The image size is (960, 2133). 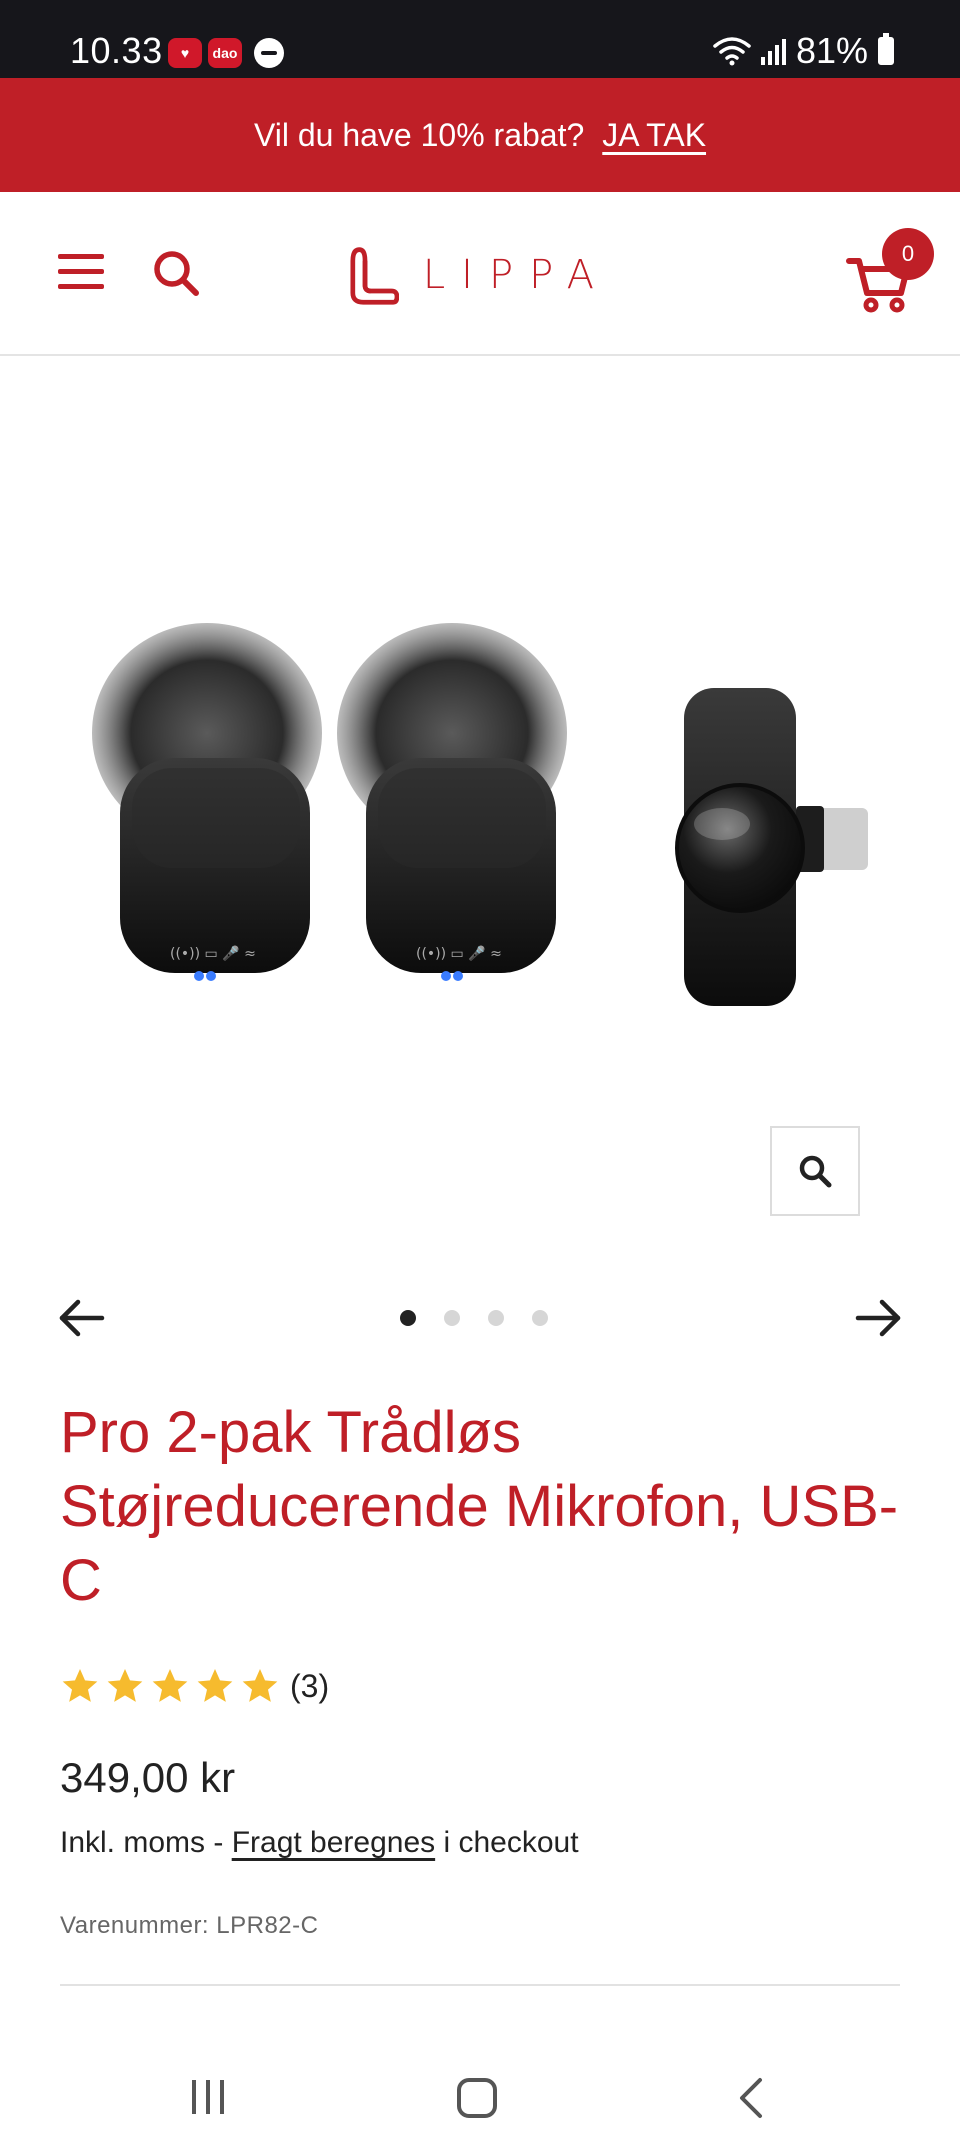 I want to click on notification-icon-heart: ♥, so click(x=185, y=53).